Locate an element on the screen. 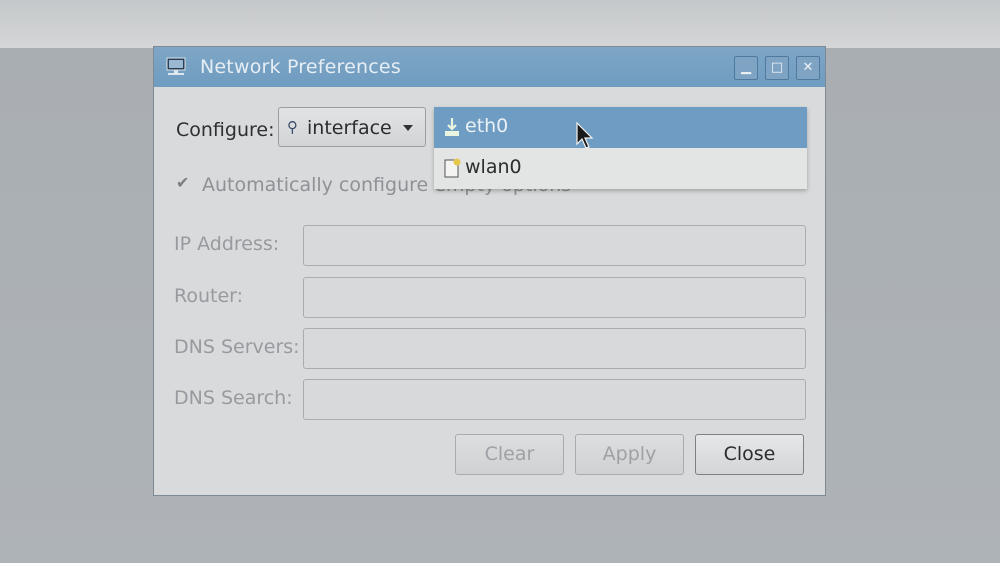 Image resolution: width=1000 pixels, height=563 pixels. router-input is located at coordinates (554, 297).